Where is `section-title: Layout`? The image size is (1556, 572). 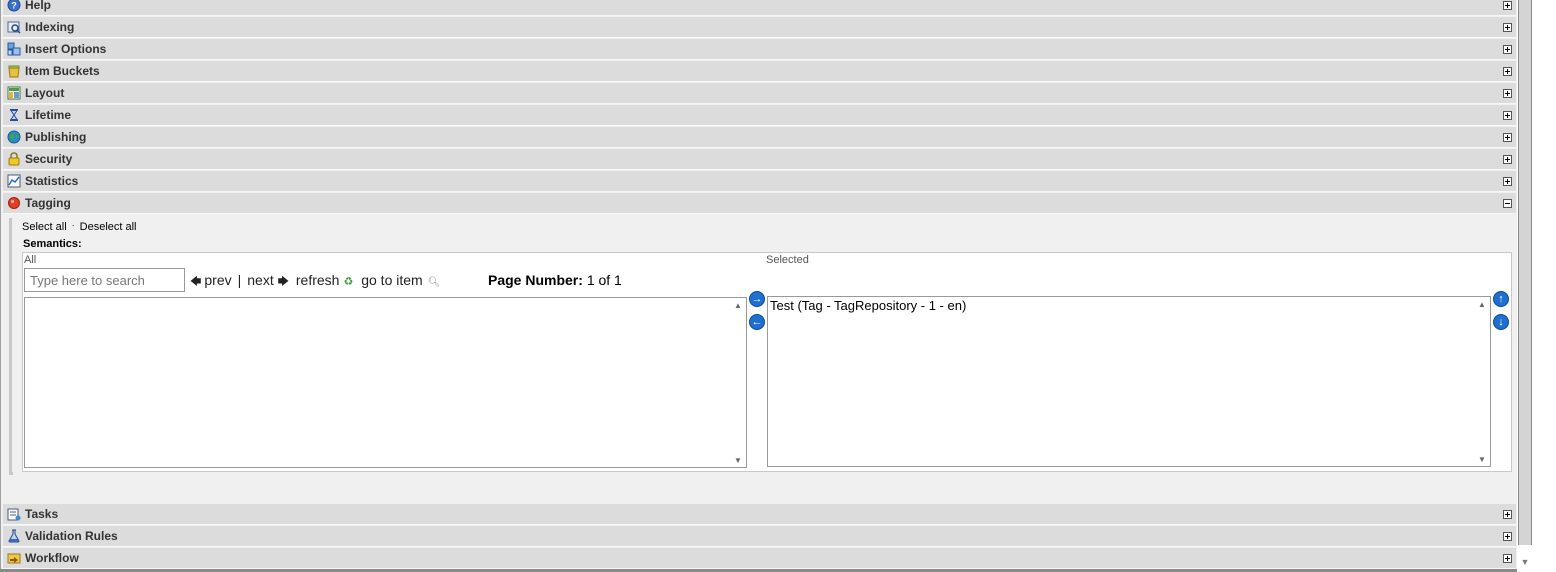 section-title: Layout is located at coordinates (45, 93).